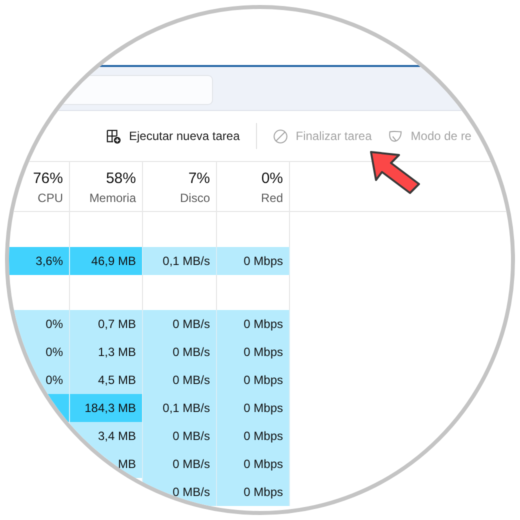 This screenshot has height=520, width=520. What do you see at coordinates (199, 178) in the screenshot?
I see `column-percent: 7%` at bounding box center [199, 178].